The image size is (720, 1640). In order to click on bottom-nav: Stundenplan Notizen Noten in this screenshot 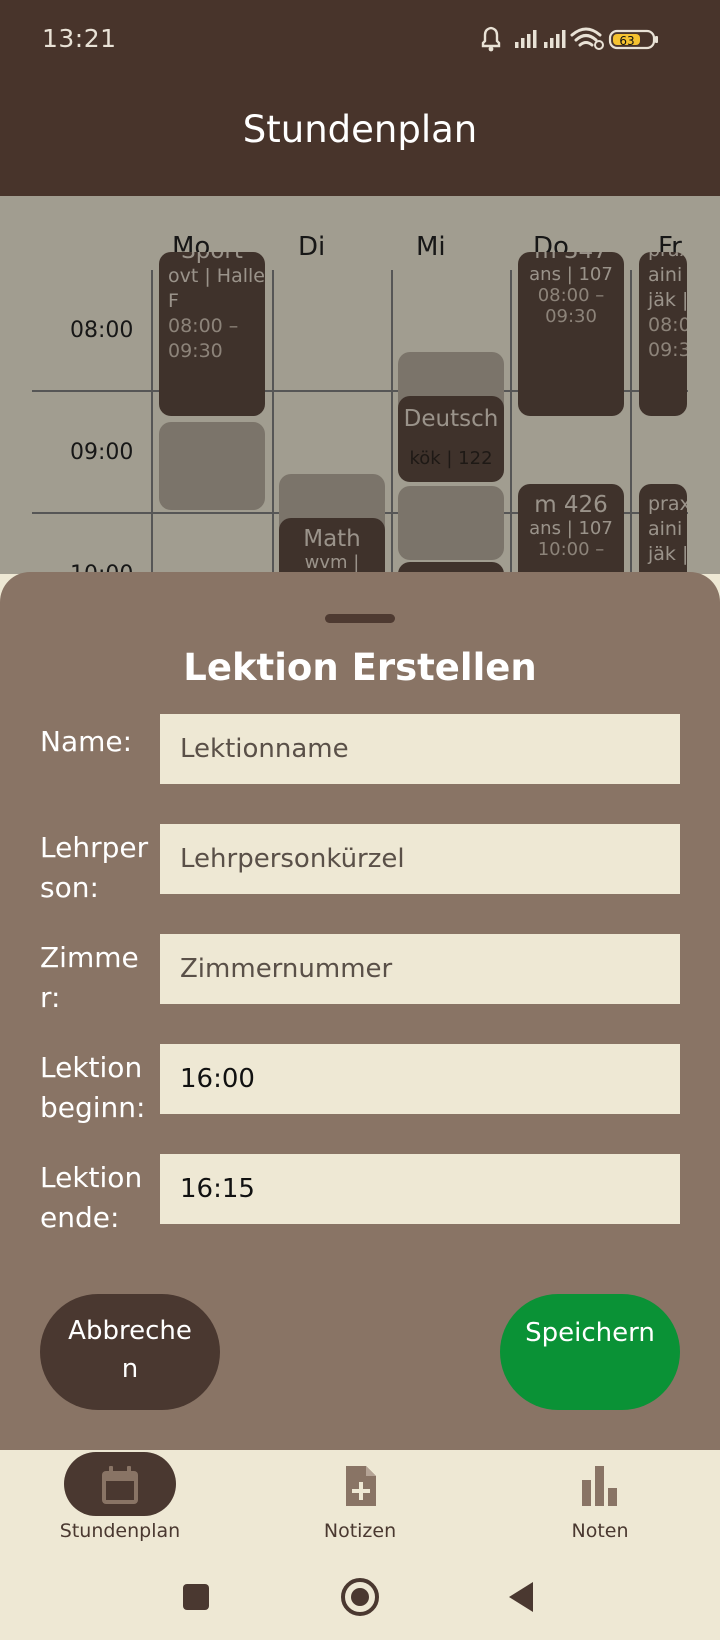, I will do `click(360, 1545)`.